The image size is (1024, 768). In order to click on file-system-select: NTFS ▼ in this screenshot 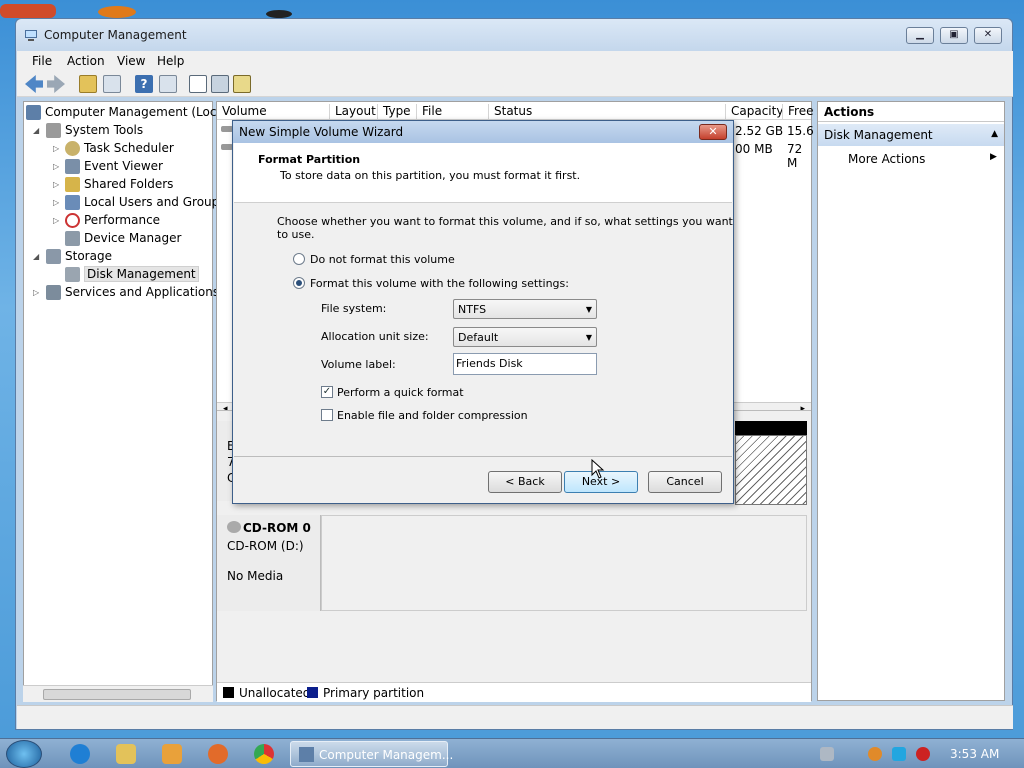, I will do `click(525, 309)`.